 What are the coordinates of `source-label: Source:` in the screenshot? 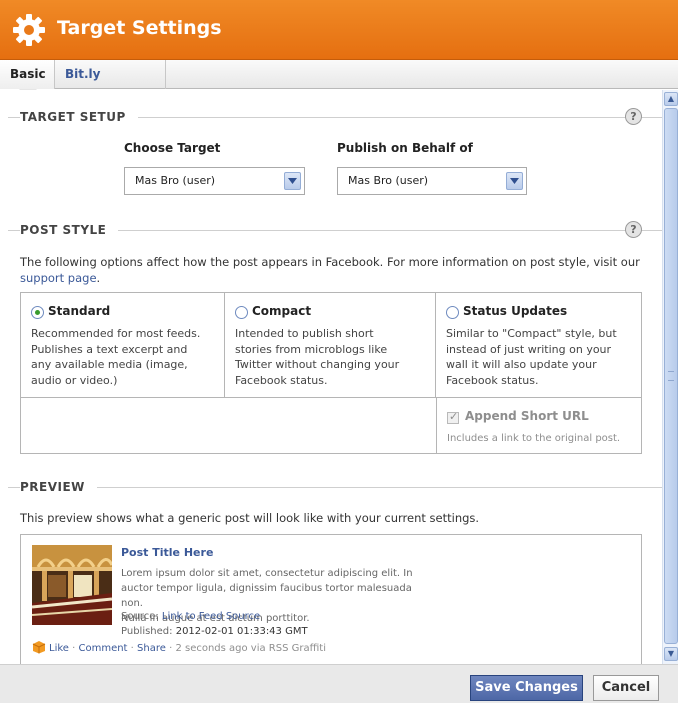 It's located at (141, 616).